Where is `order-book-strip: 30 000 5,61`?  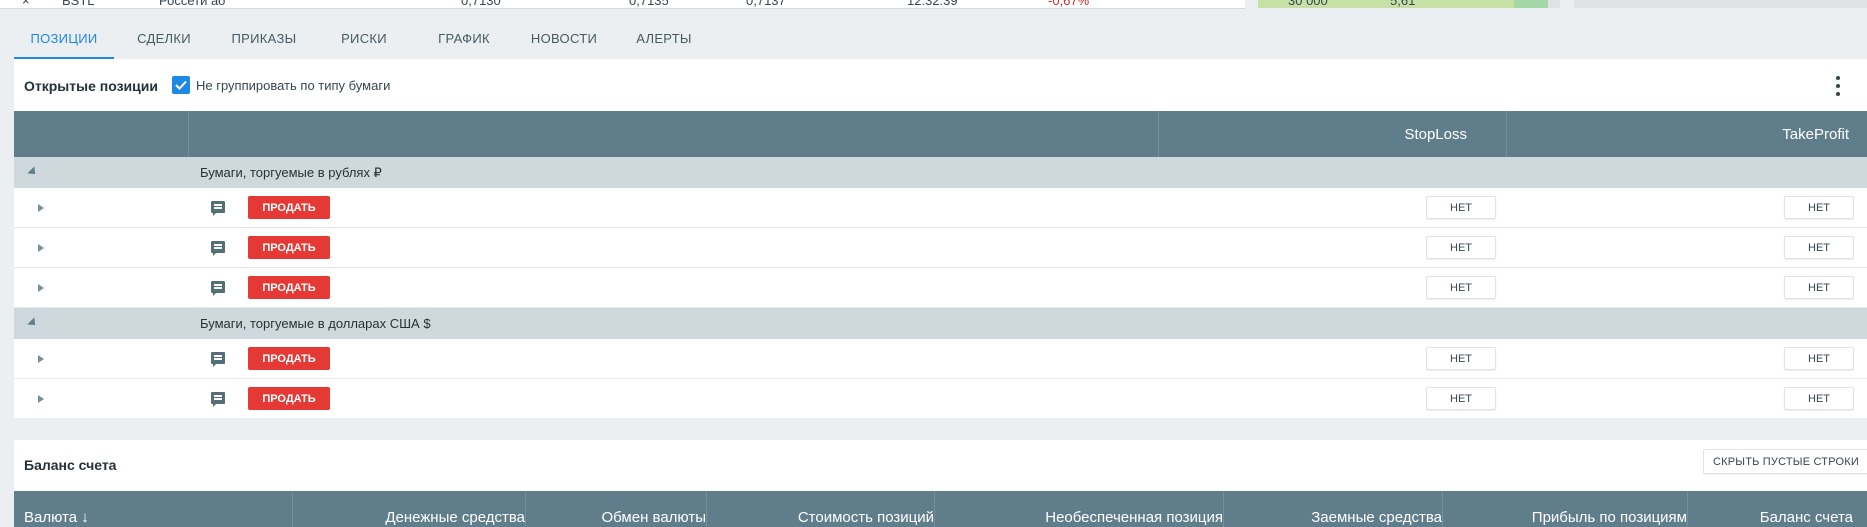 order-book-strip: 30 000 5,61 is located at coordinates (1409, 4).